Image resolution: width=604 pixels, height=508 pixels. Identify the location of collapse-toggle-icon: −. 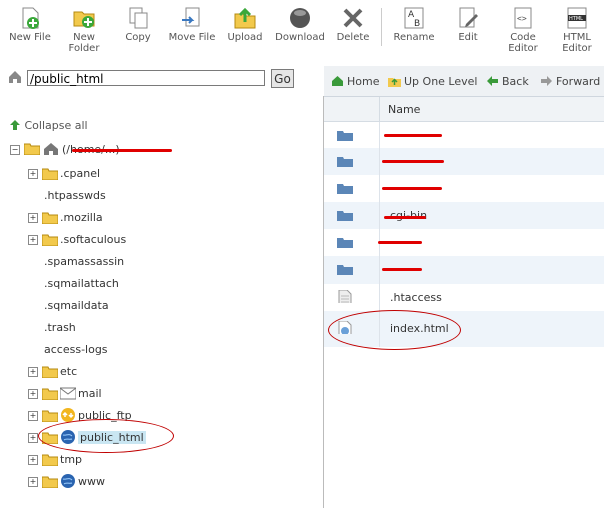
(15, 150).